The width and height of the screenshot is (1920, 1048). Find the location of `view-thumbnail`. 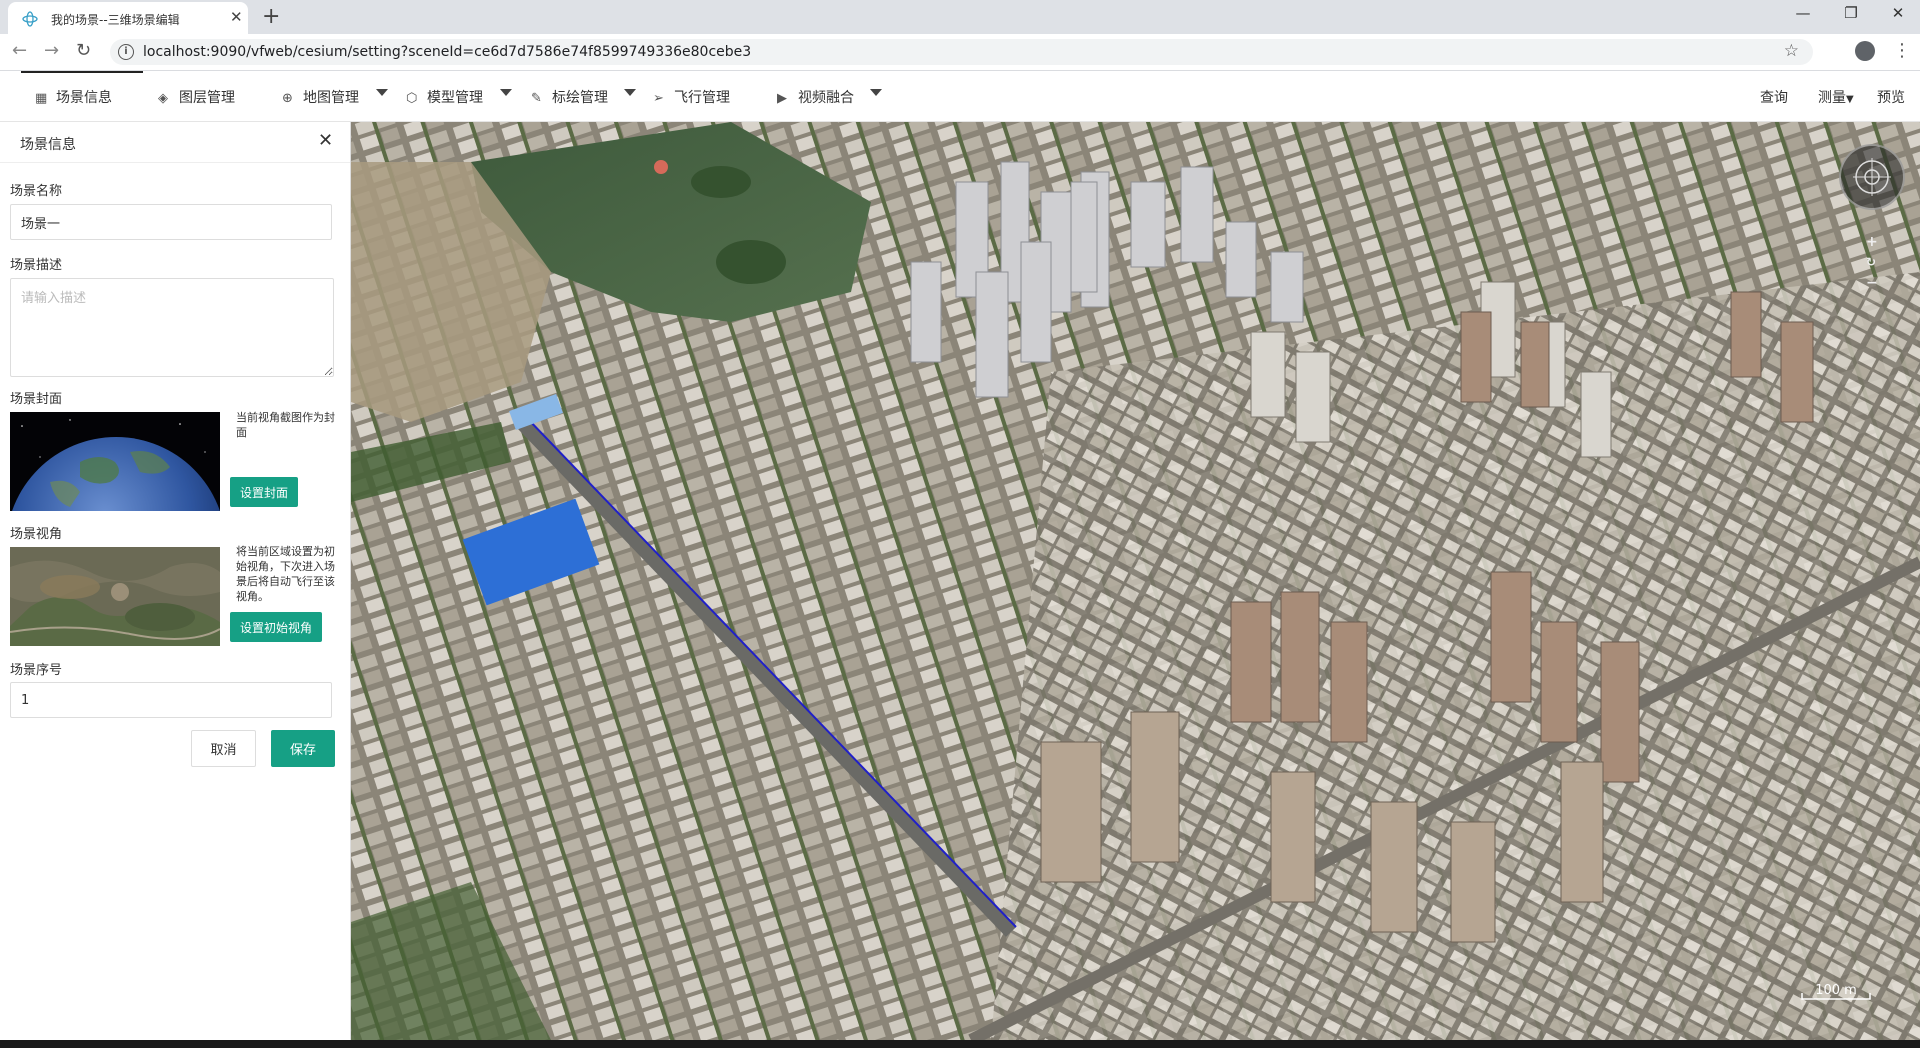

view-thumbnail is located at coordinates (115, 596).